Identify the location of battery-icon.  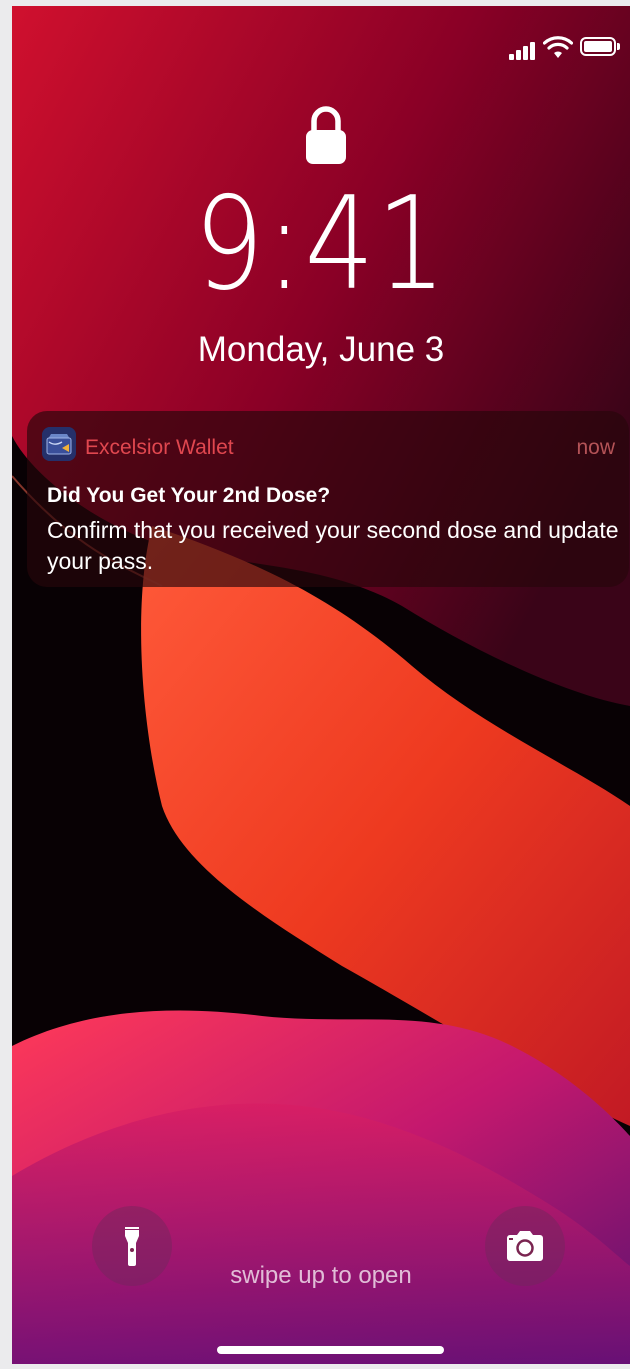
(600, 46).